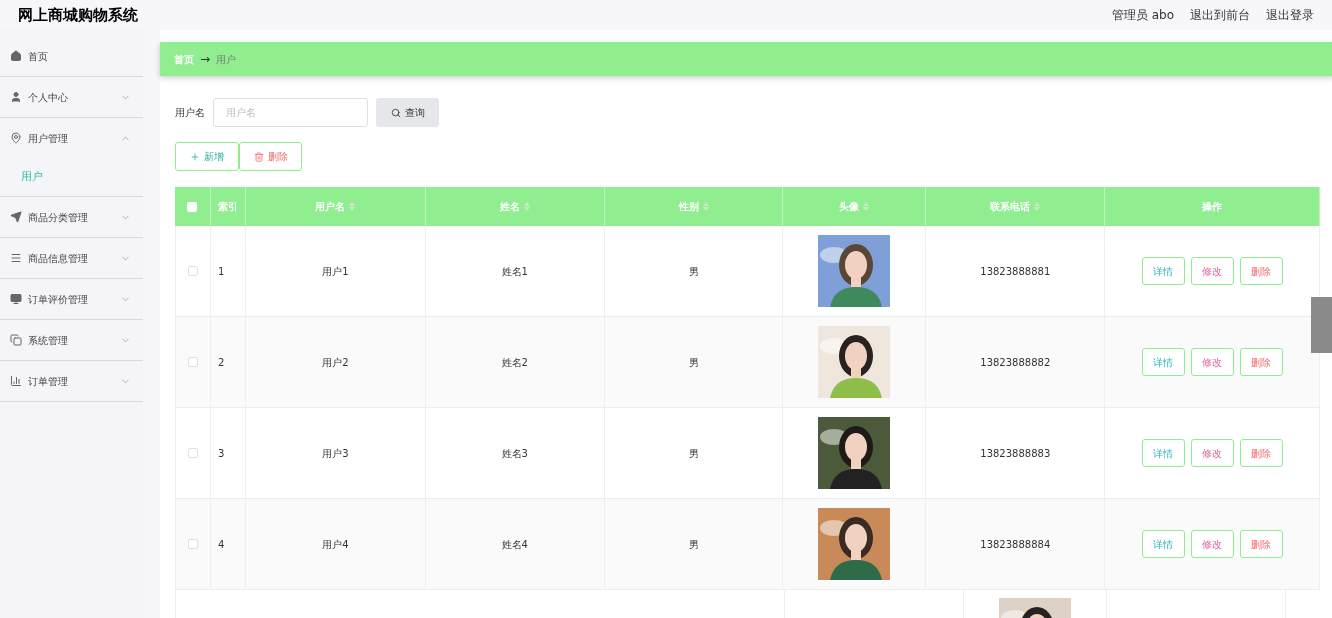 The width and height of the screenshot is (1332, 618). I want to click on list-icon, so click(16, 258).